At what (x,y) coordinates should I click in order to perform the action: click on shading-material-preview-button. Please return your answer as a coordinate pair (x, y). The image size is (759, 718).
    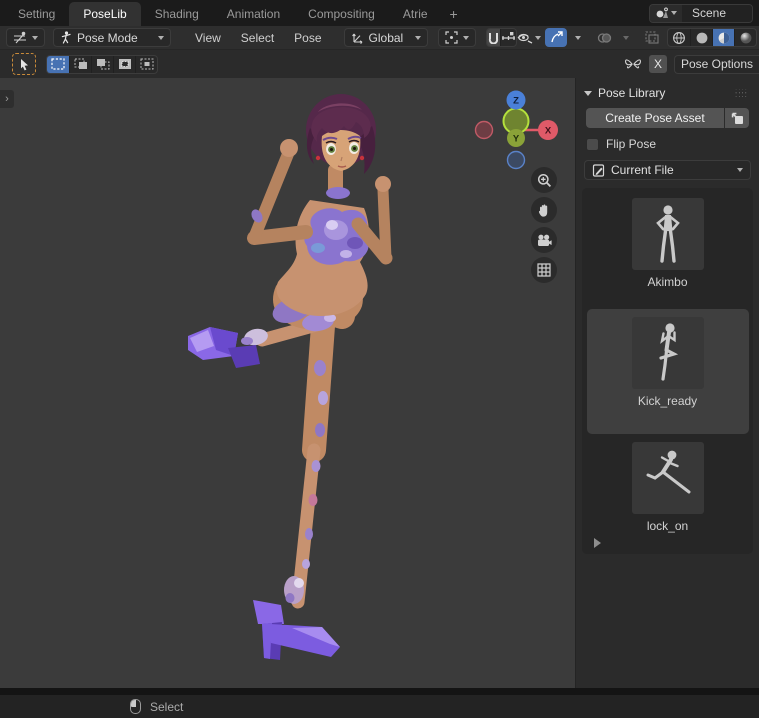
    Looking at the image, I should click on (723, 37).